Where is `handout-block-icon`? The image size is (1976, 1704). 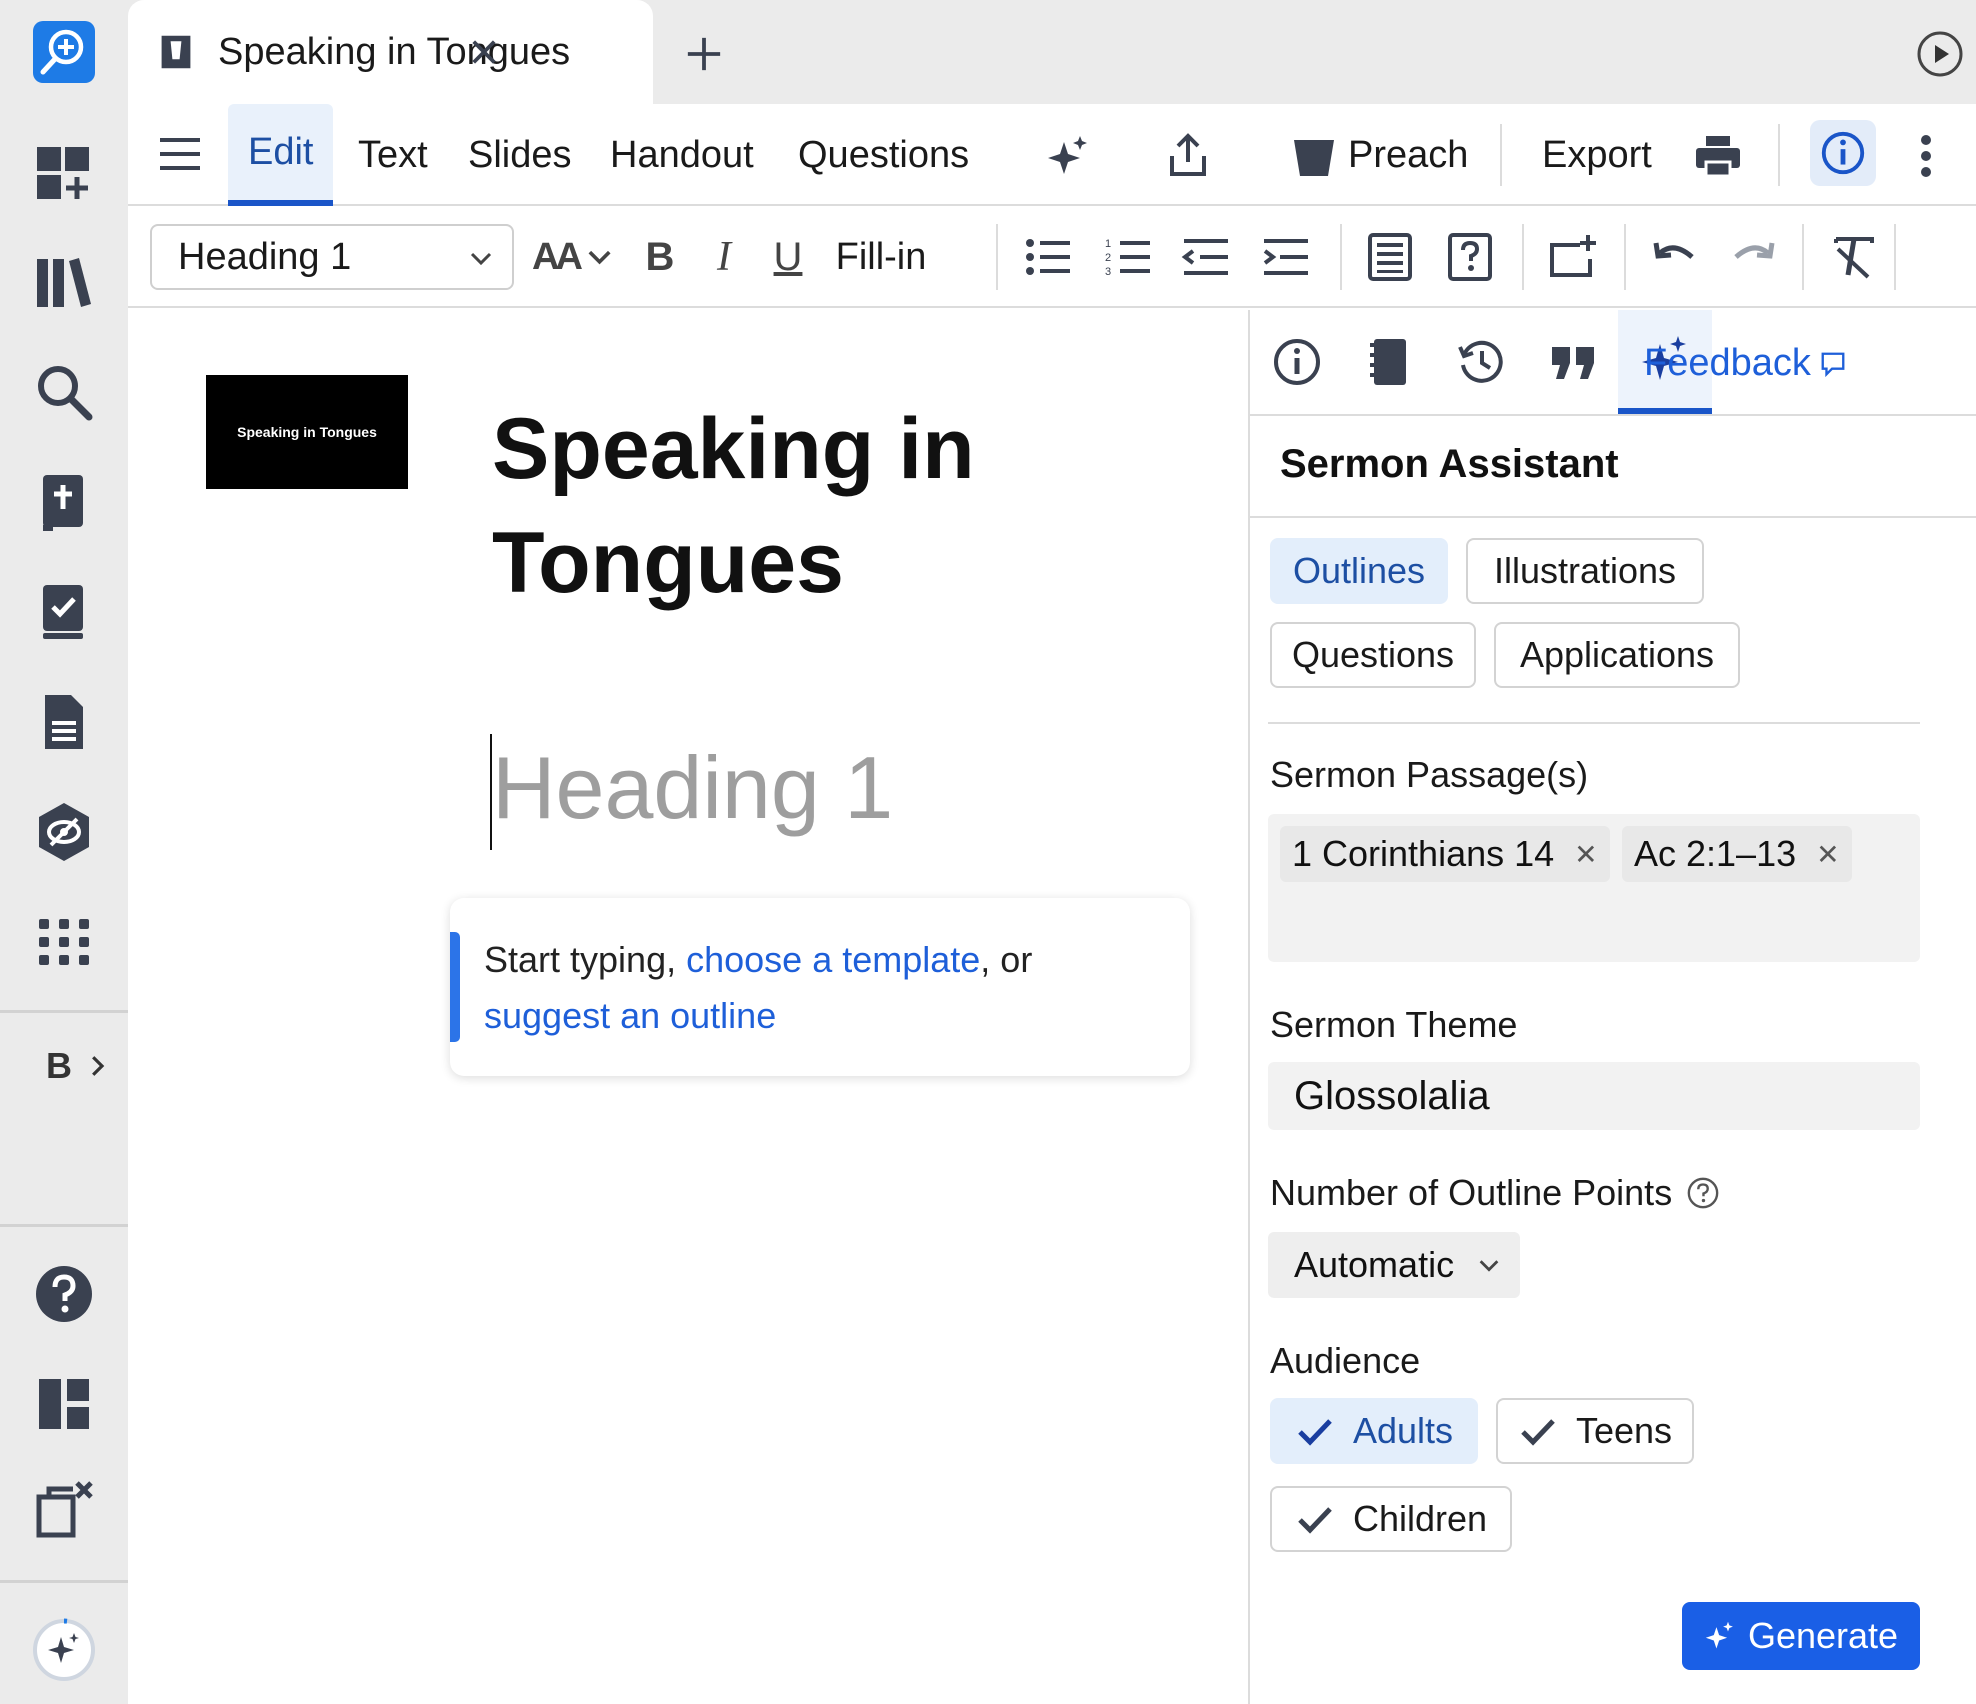
handout-block-icon is located at coordinates (1390, 257).